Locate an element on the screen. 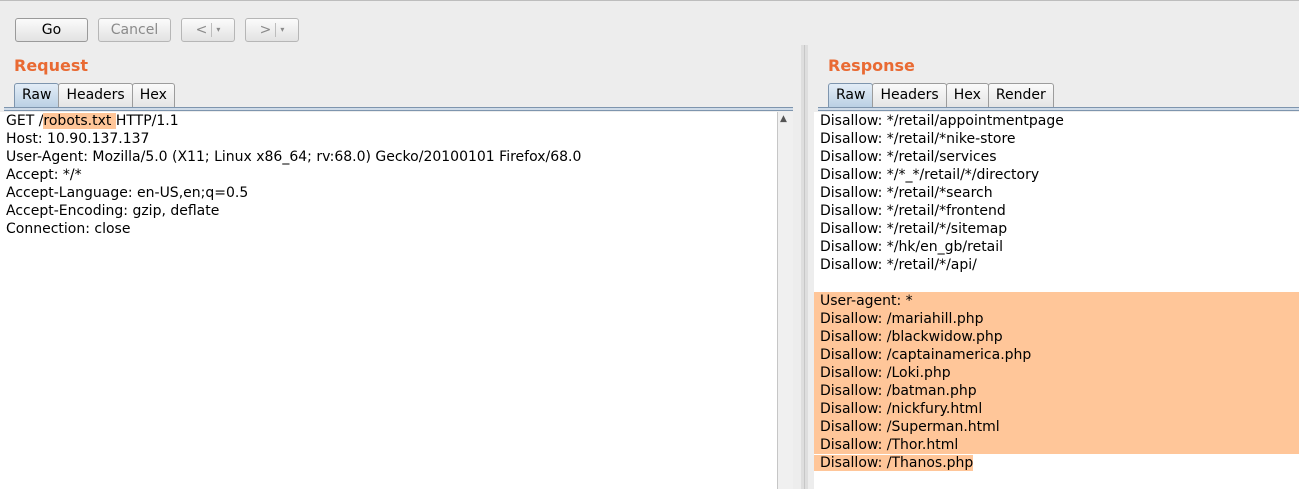 This screenshot has height=489, width=1299. response-line: Disallow: */retail/appointmentpage is located at coordinates (942, 121).